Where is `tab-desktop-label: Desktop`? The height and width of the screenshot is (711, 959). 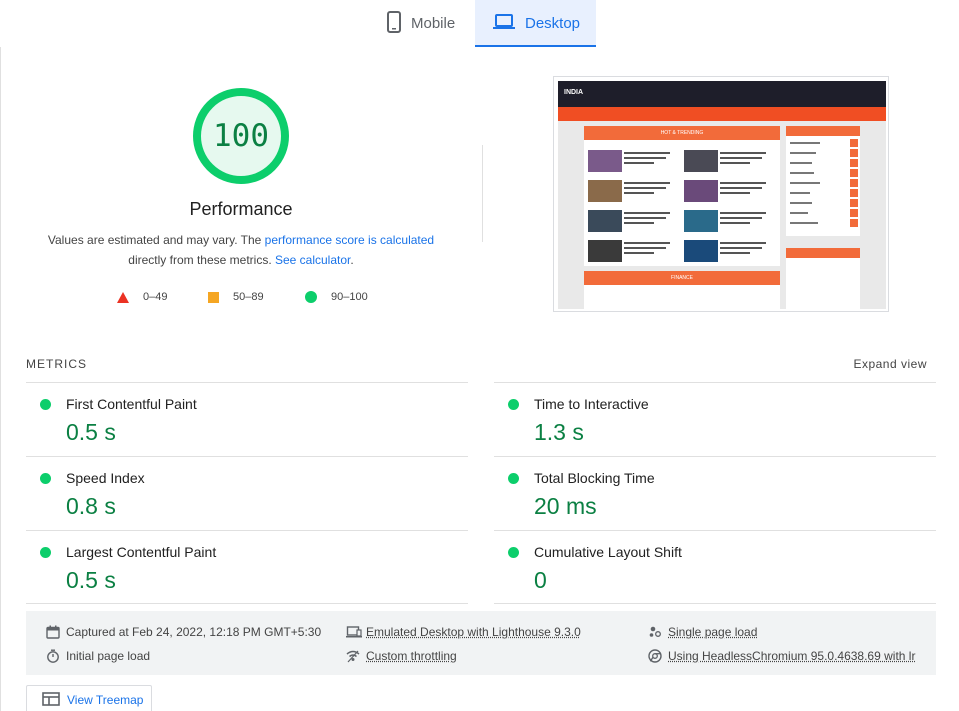
tab-desktop-label: Desktop is located at coordinates (553, 23).